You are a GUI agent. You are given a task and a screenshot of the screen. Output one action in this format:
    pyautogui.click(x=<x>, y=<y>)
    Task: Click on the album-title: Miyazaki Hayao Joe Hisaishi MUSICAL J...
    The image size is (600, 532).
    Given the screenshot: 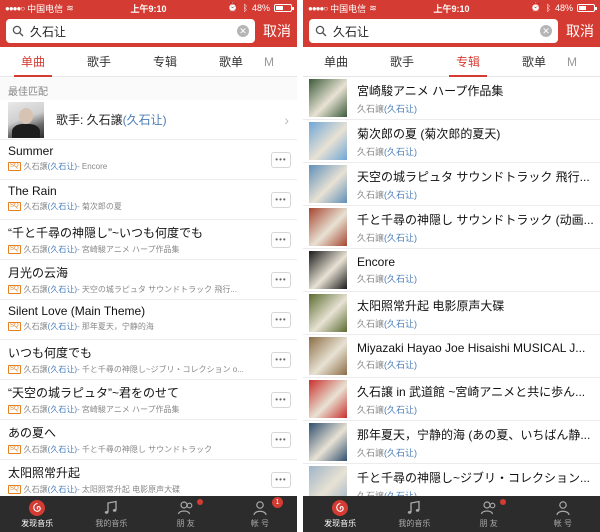 What is the action you would take?
    pyautogui.click(x=471, y=348)
    